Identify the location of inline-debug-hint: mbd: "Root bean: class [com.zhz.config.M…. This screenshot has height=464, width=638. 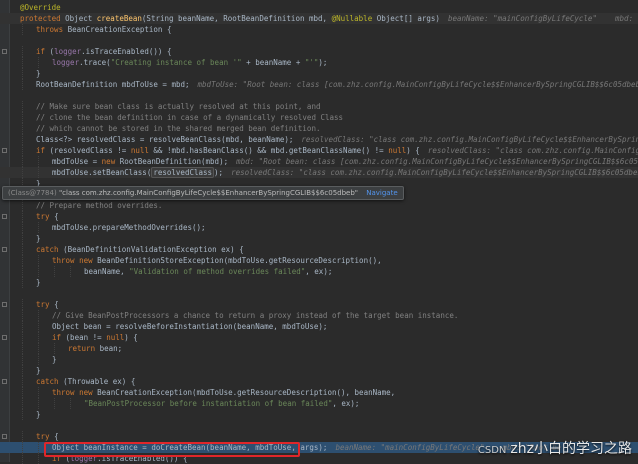
(437, 161).